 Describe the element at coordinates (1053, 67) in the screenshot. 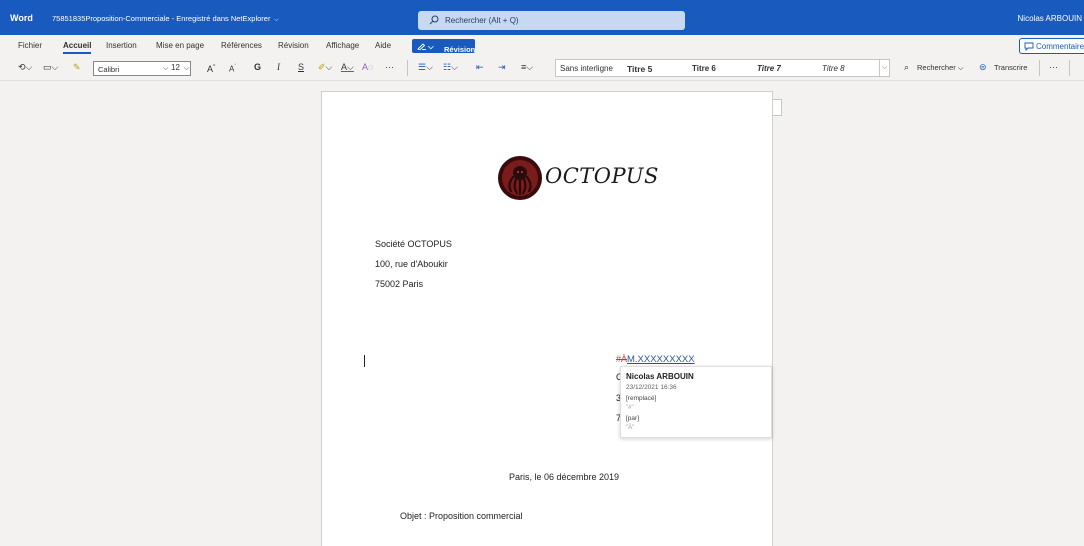

I see `more-options-button: ···` at that location.